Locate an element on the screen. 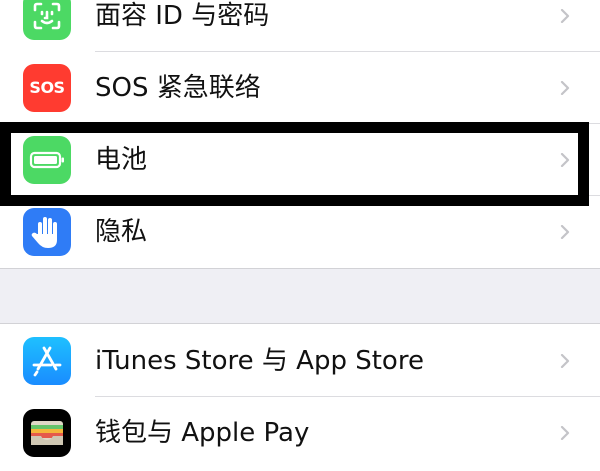  sos-icon: SOS is located at coordinates (47, 88).